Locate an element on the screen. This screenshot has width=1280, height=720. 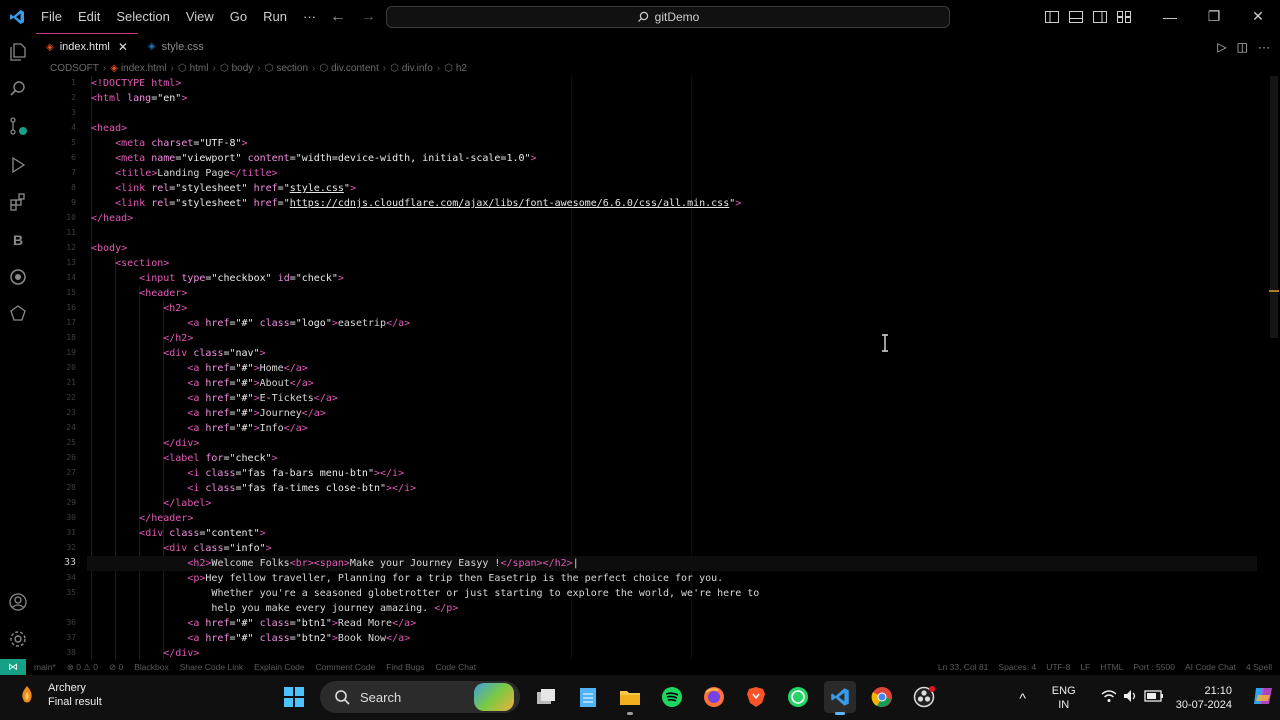
code-token: <div is located at coordinates (178, 353).